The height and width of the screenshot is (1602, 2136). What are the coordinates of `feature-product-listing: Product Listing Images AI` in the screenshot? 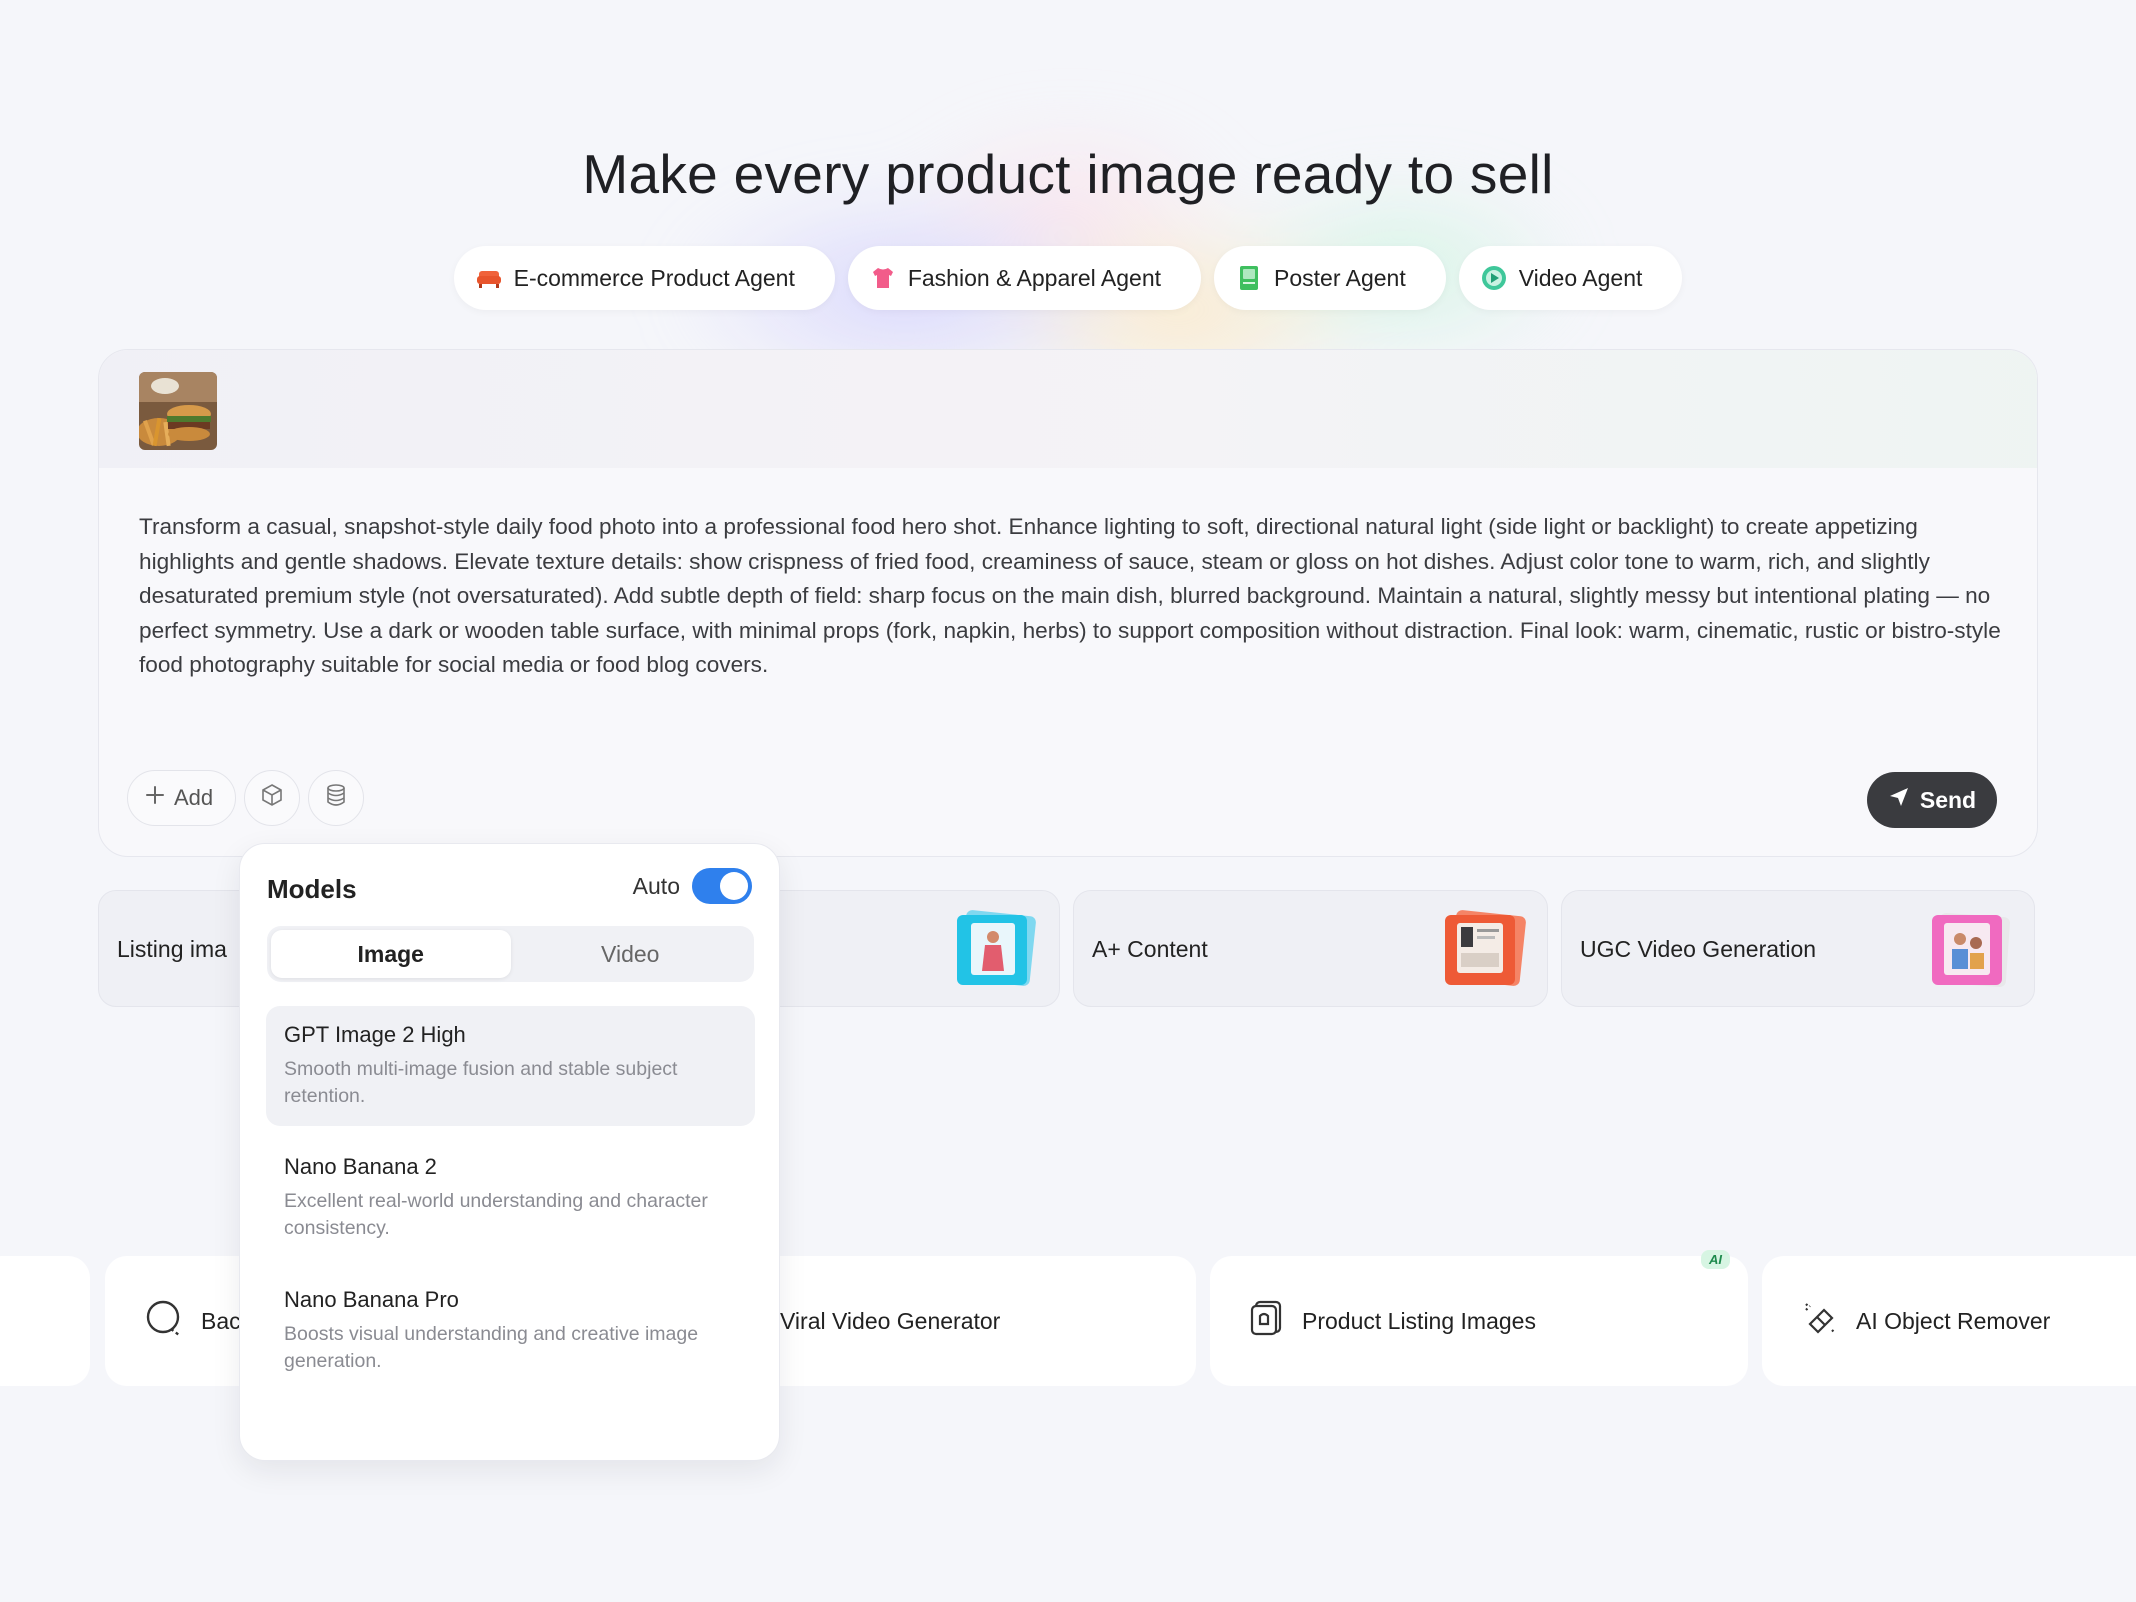 It's located at (1479, 1318).